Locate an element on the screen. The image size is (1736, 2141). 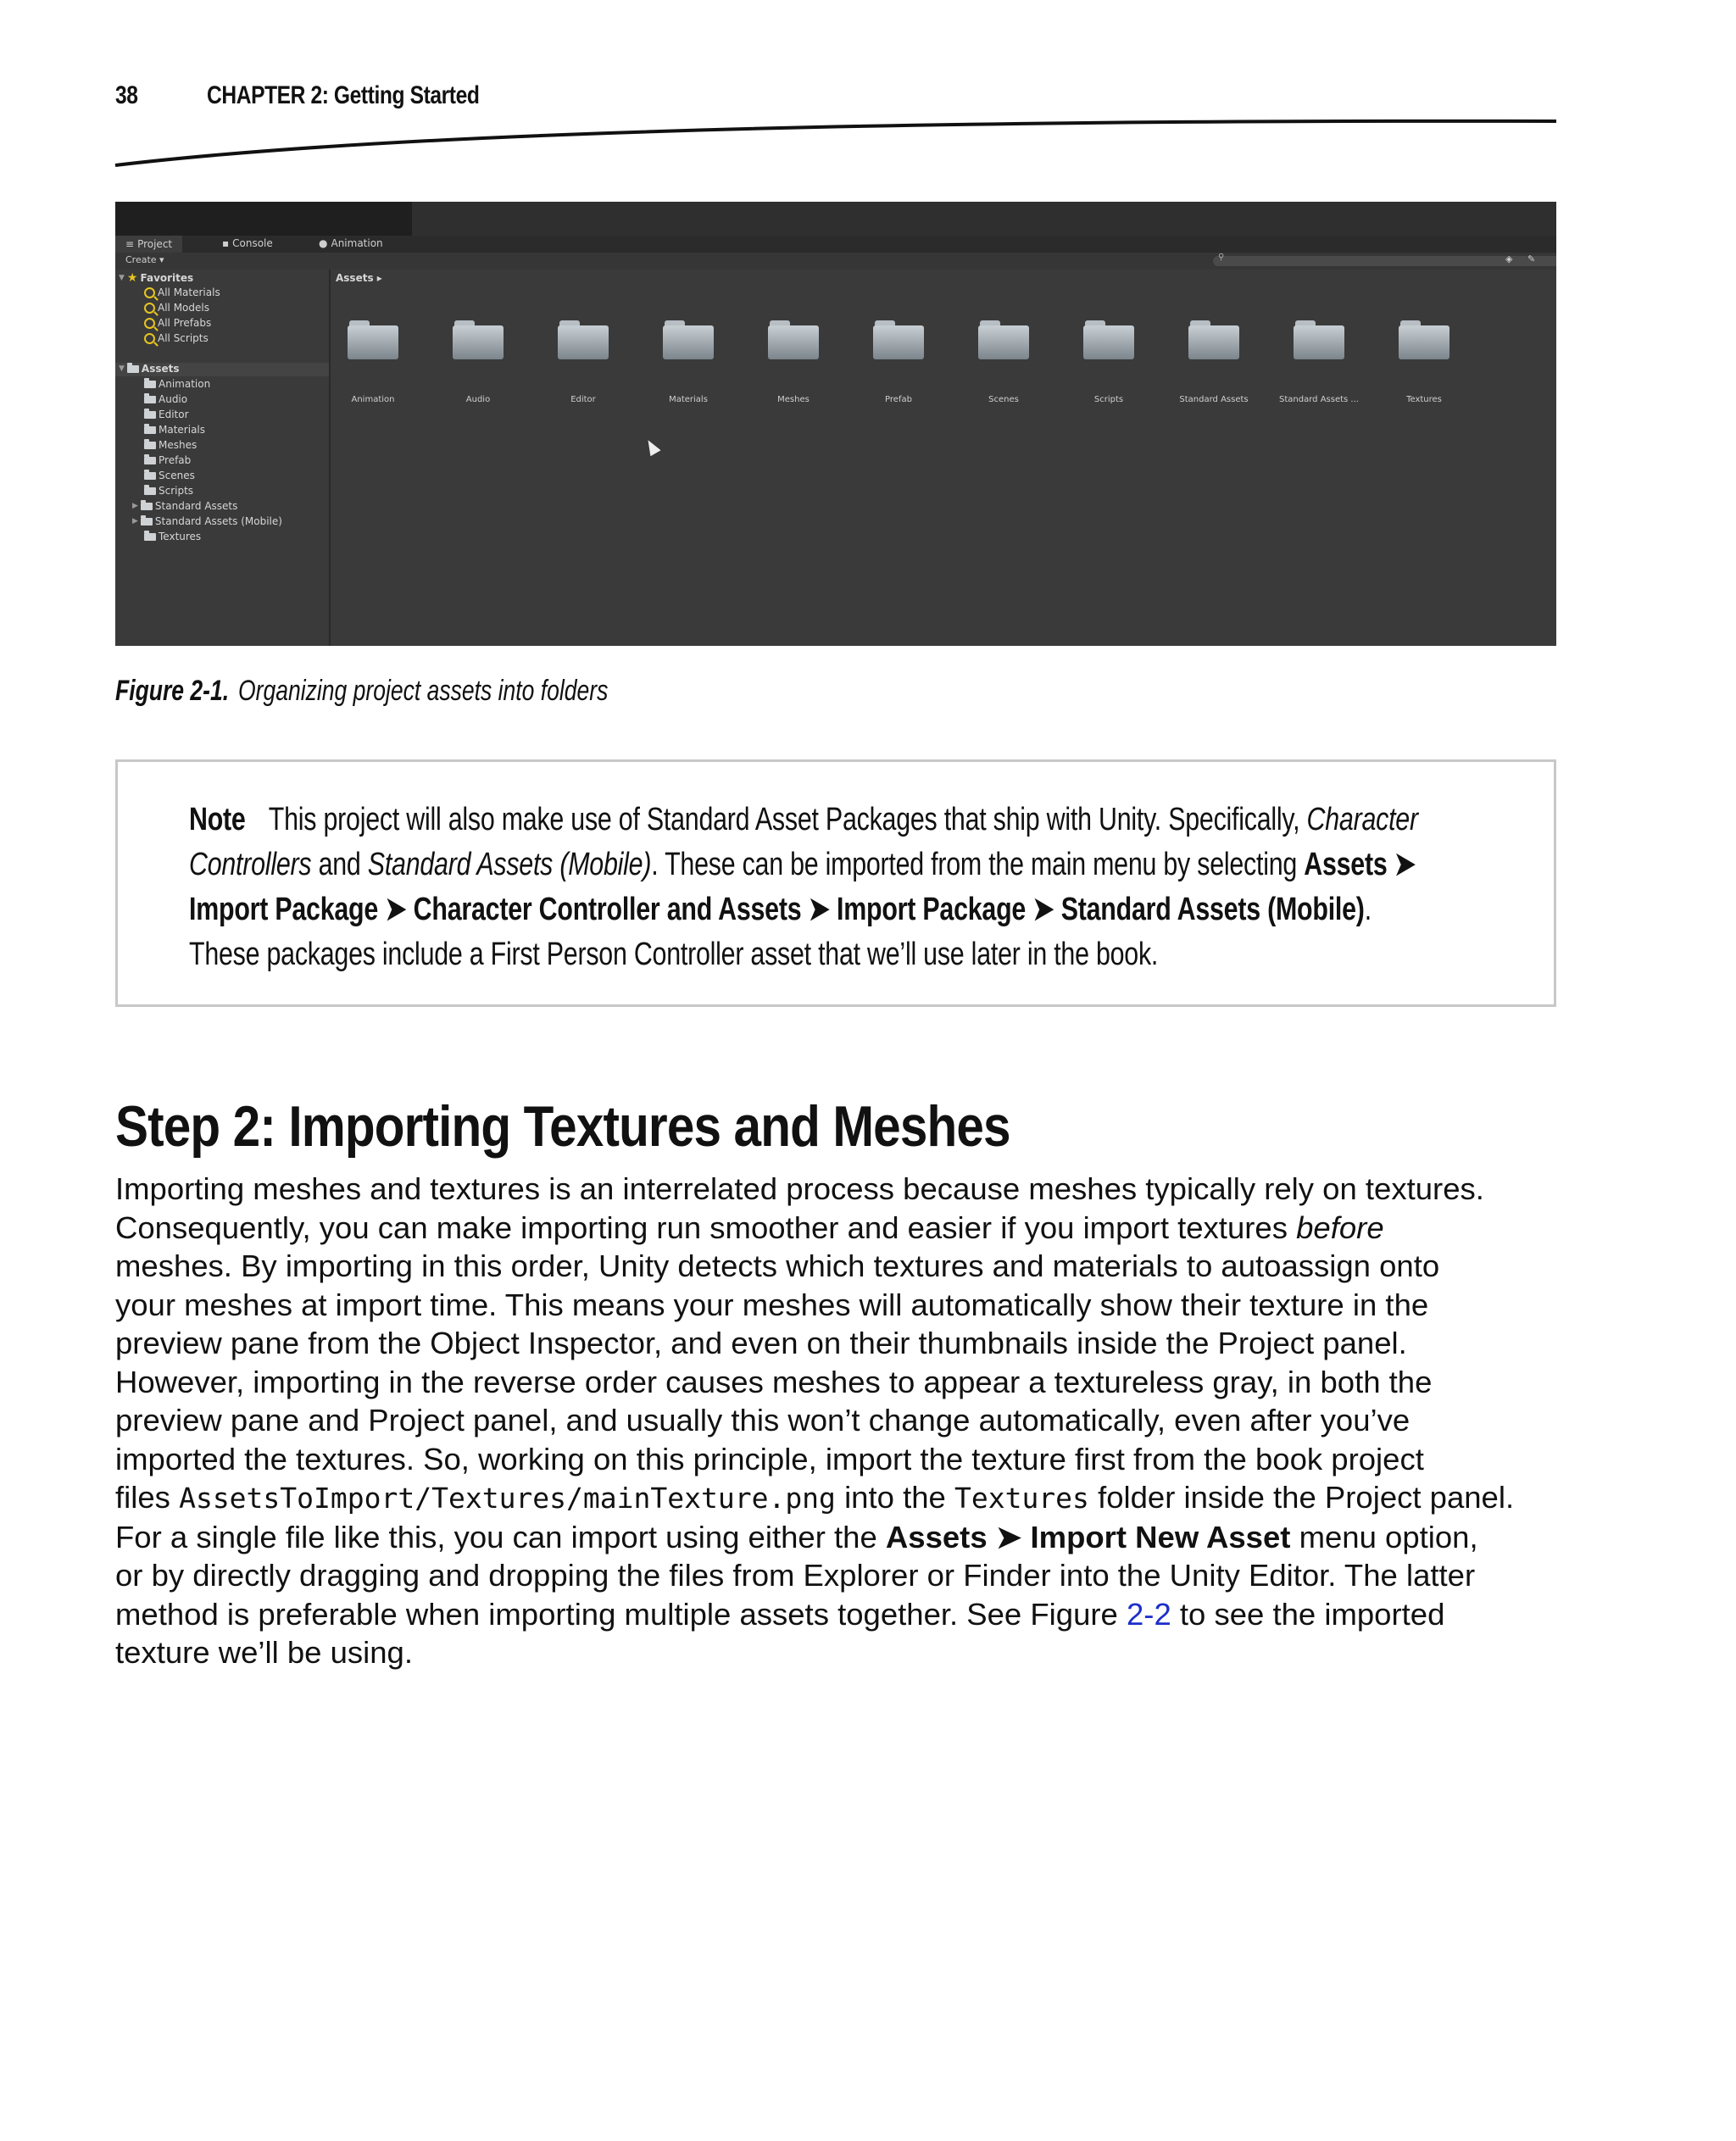
tree-folder-label: Editor is located at coordinates (174, 414).